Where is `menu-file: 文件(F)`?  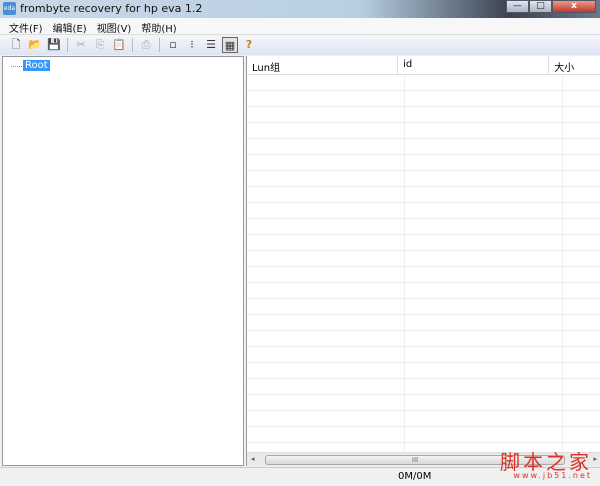 menu-file: 文件(F) is located at coordinates (26, 26).